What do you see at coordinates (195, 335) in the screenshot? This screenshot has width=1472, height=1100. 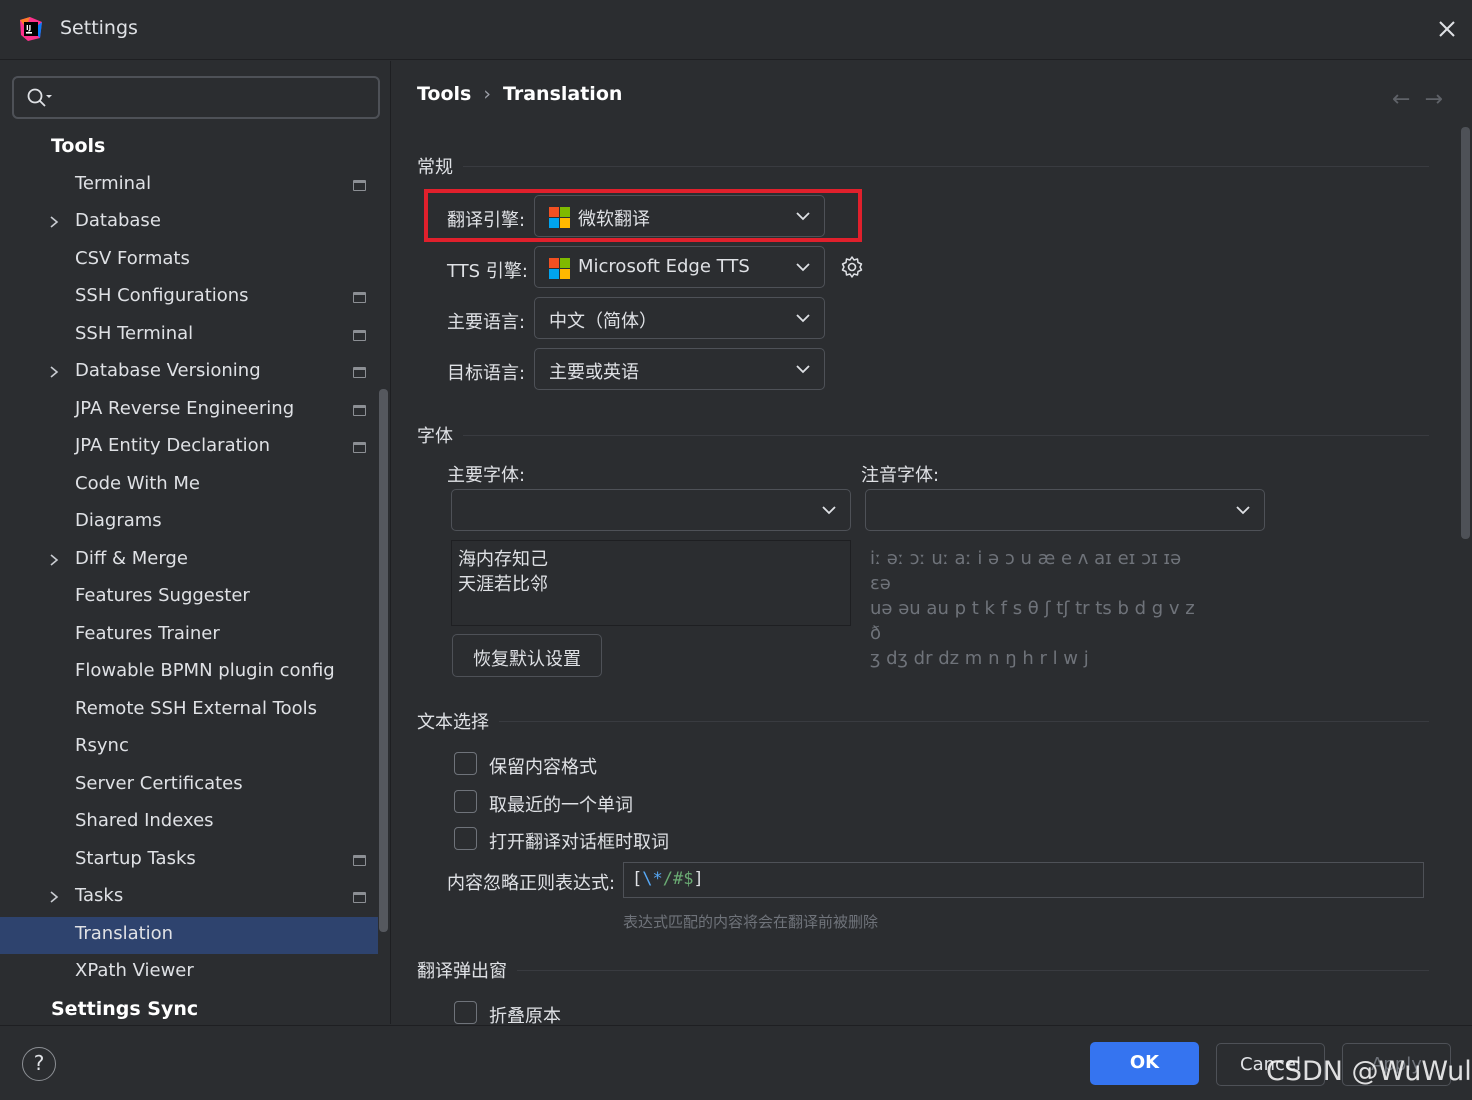 I see `sidebar-item: SSH Terminal` at bounding box center [195, 335].